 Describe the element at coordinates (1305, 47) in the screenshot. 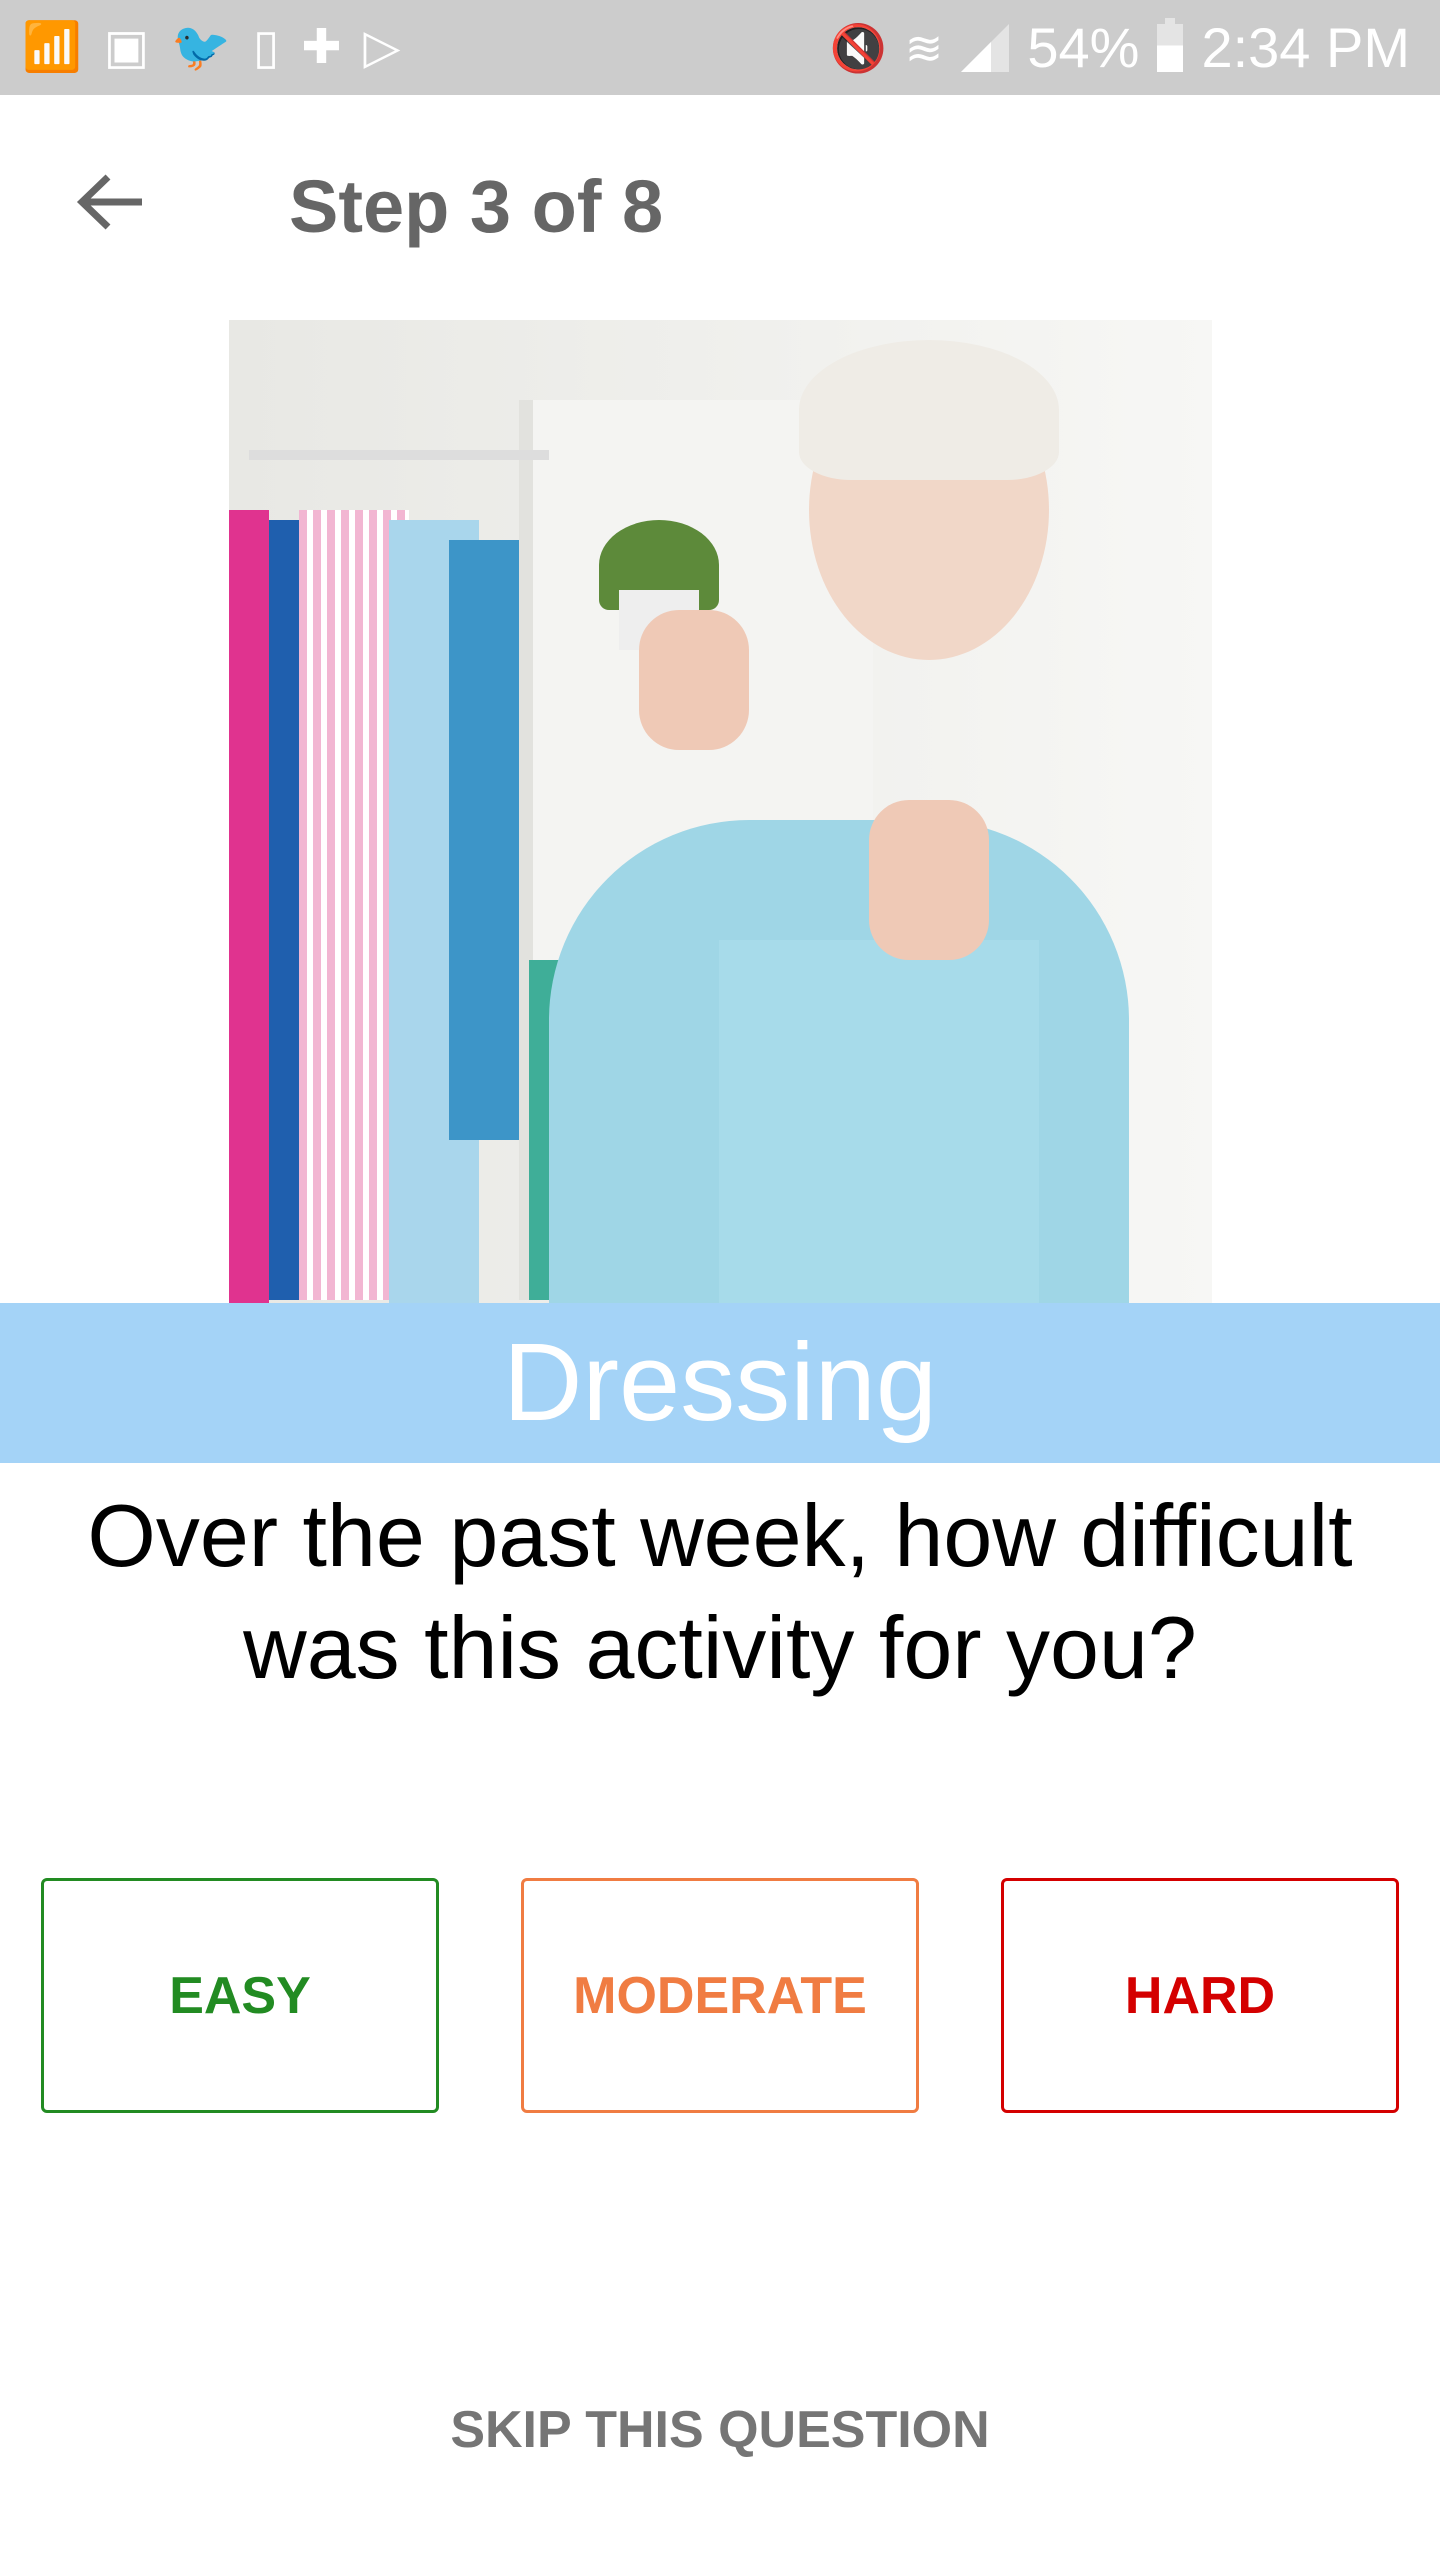

I see `clock: 2:34 PM` at that location.